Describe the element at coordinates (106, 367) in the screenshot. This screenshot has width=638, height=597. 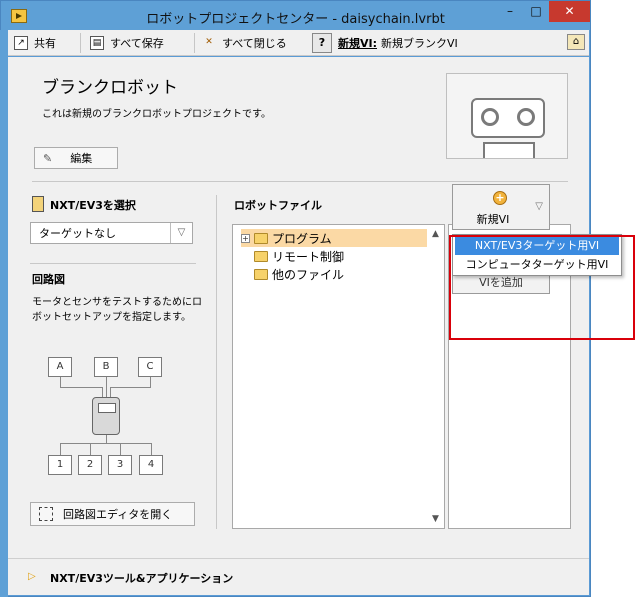
I see `port-b: B` at that location.